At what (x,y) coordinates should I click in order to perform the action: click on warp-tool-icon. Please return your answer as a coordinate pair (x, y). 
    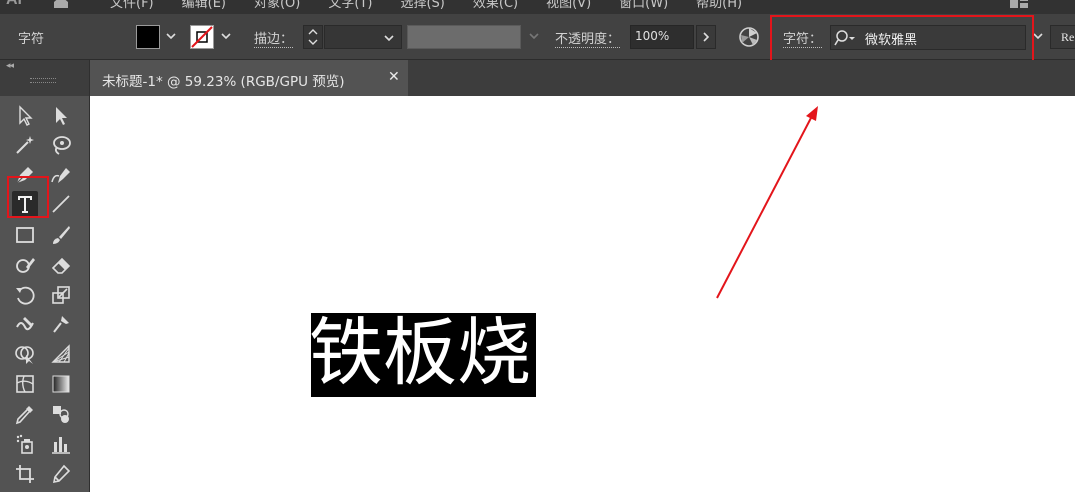
    Looking at the image, I should click on (25, 324).